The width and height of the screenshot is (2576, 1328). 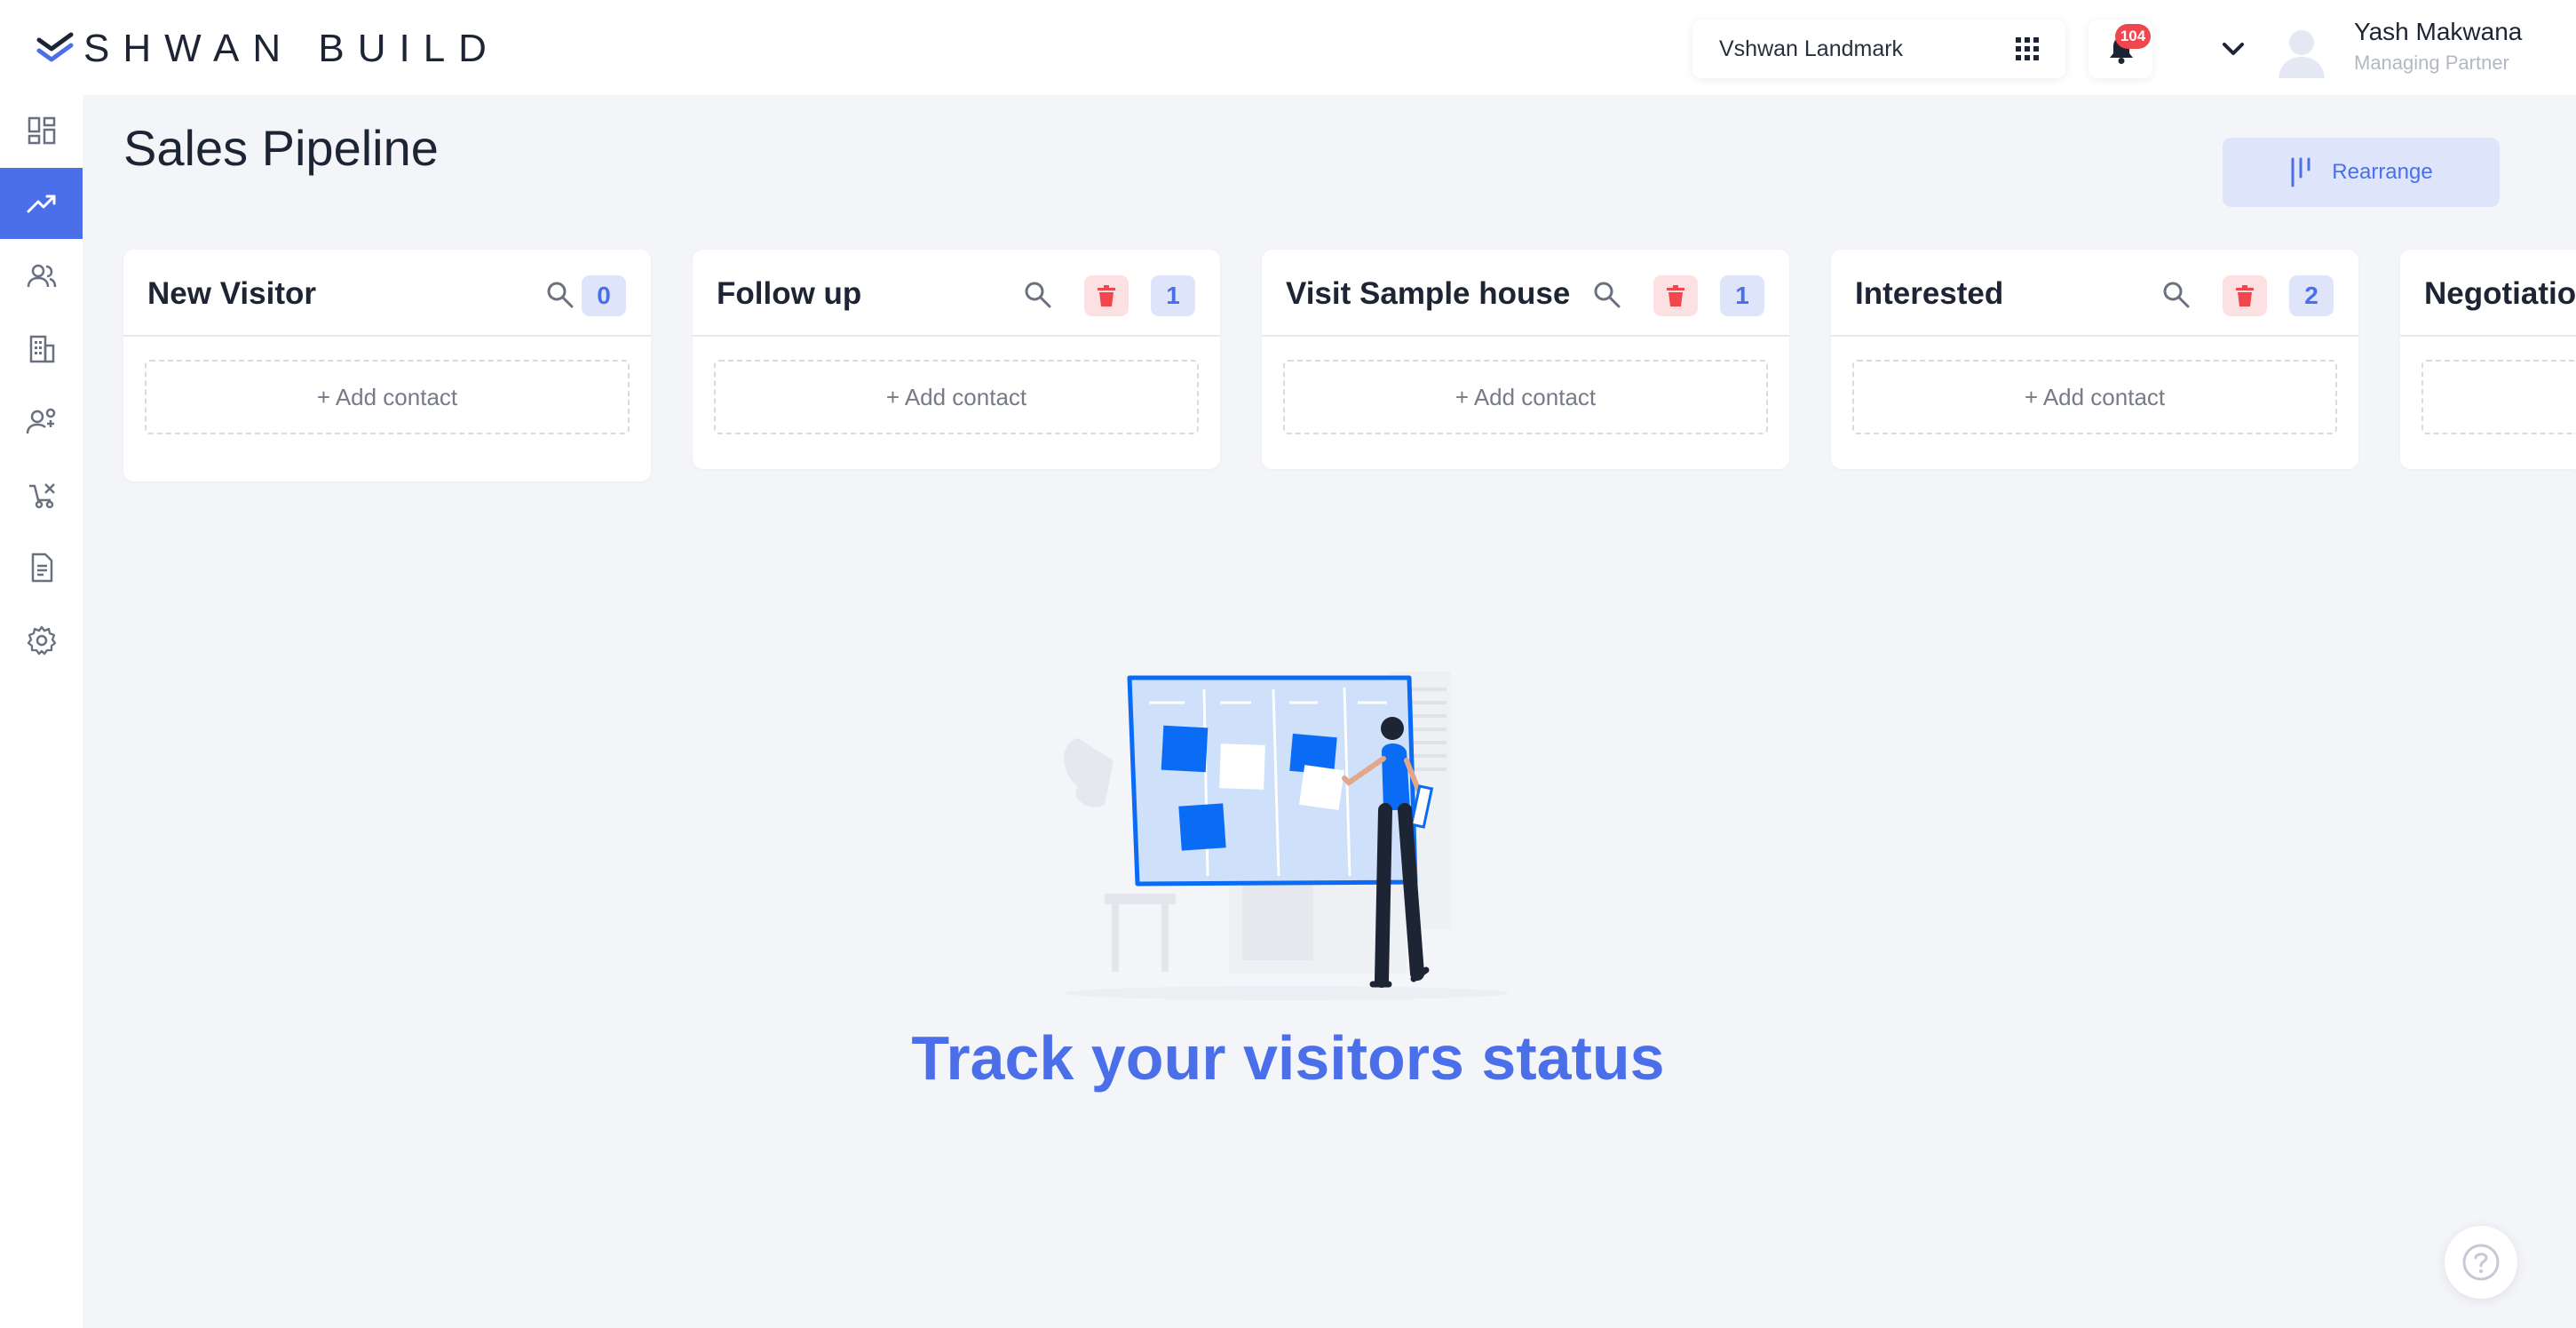 I want to click on sidebar-item-documents, so click(x=41, y=567).